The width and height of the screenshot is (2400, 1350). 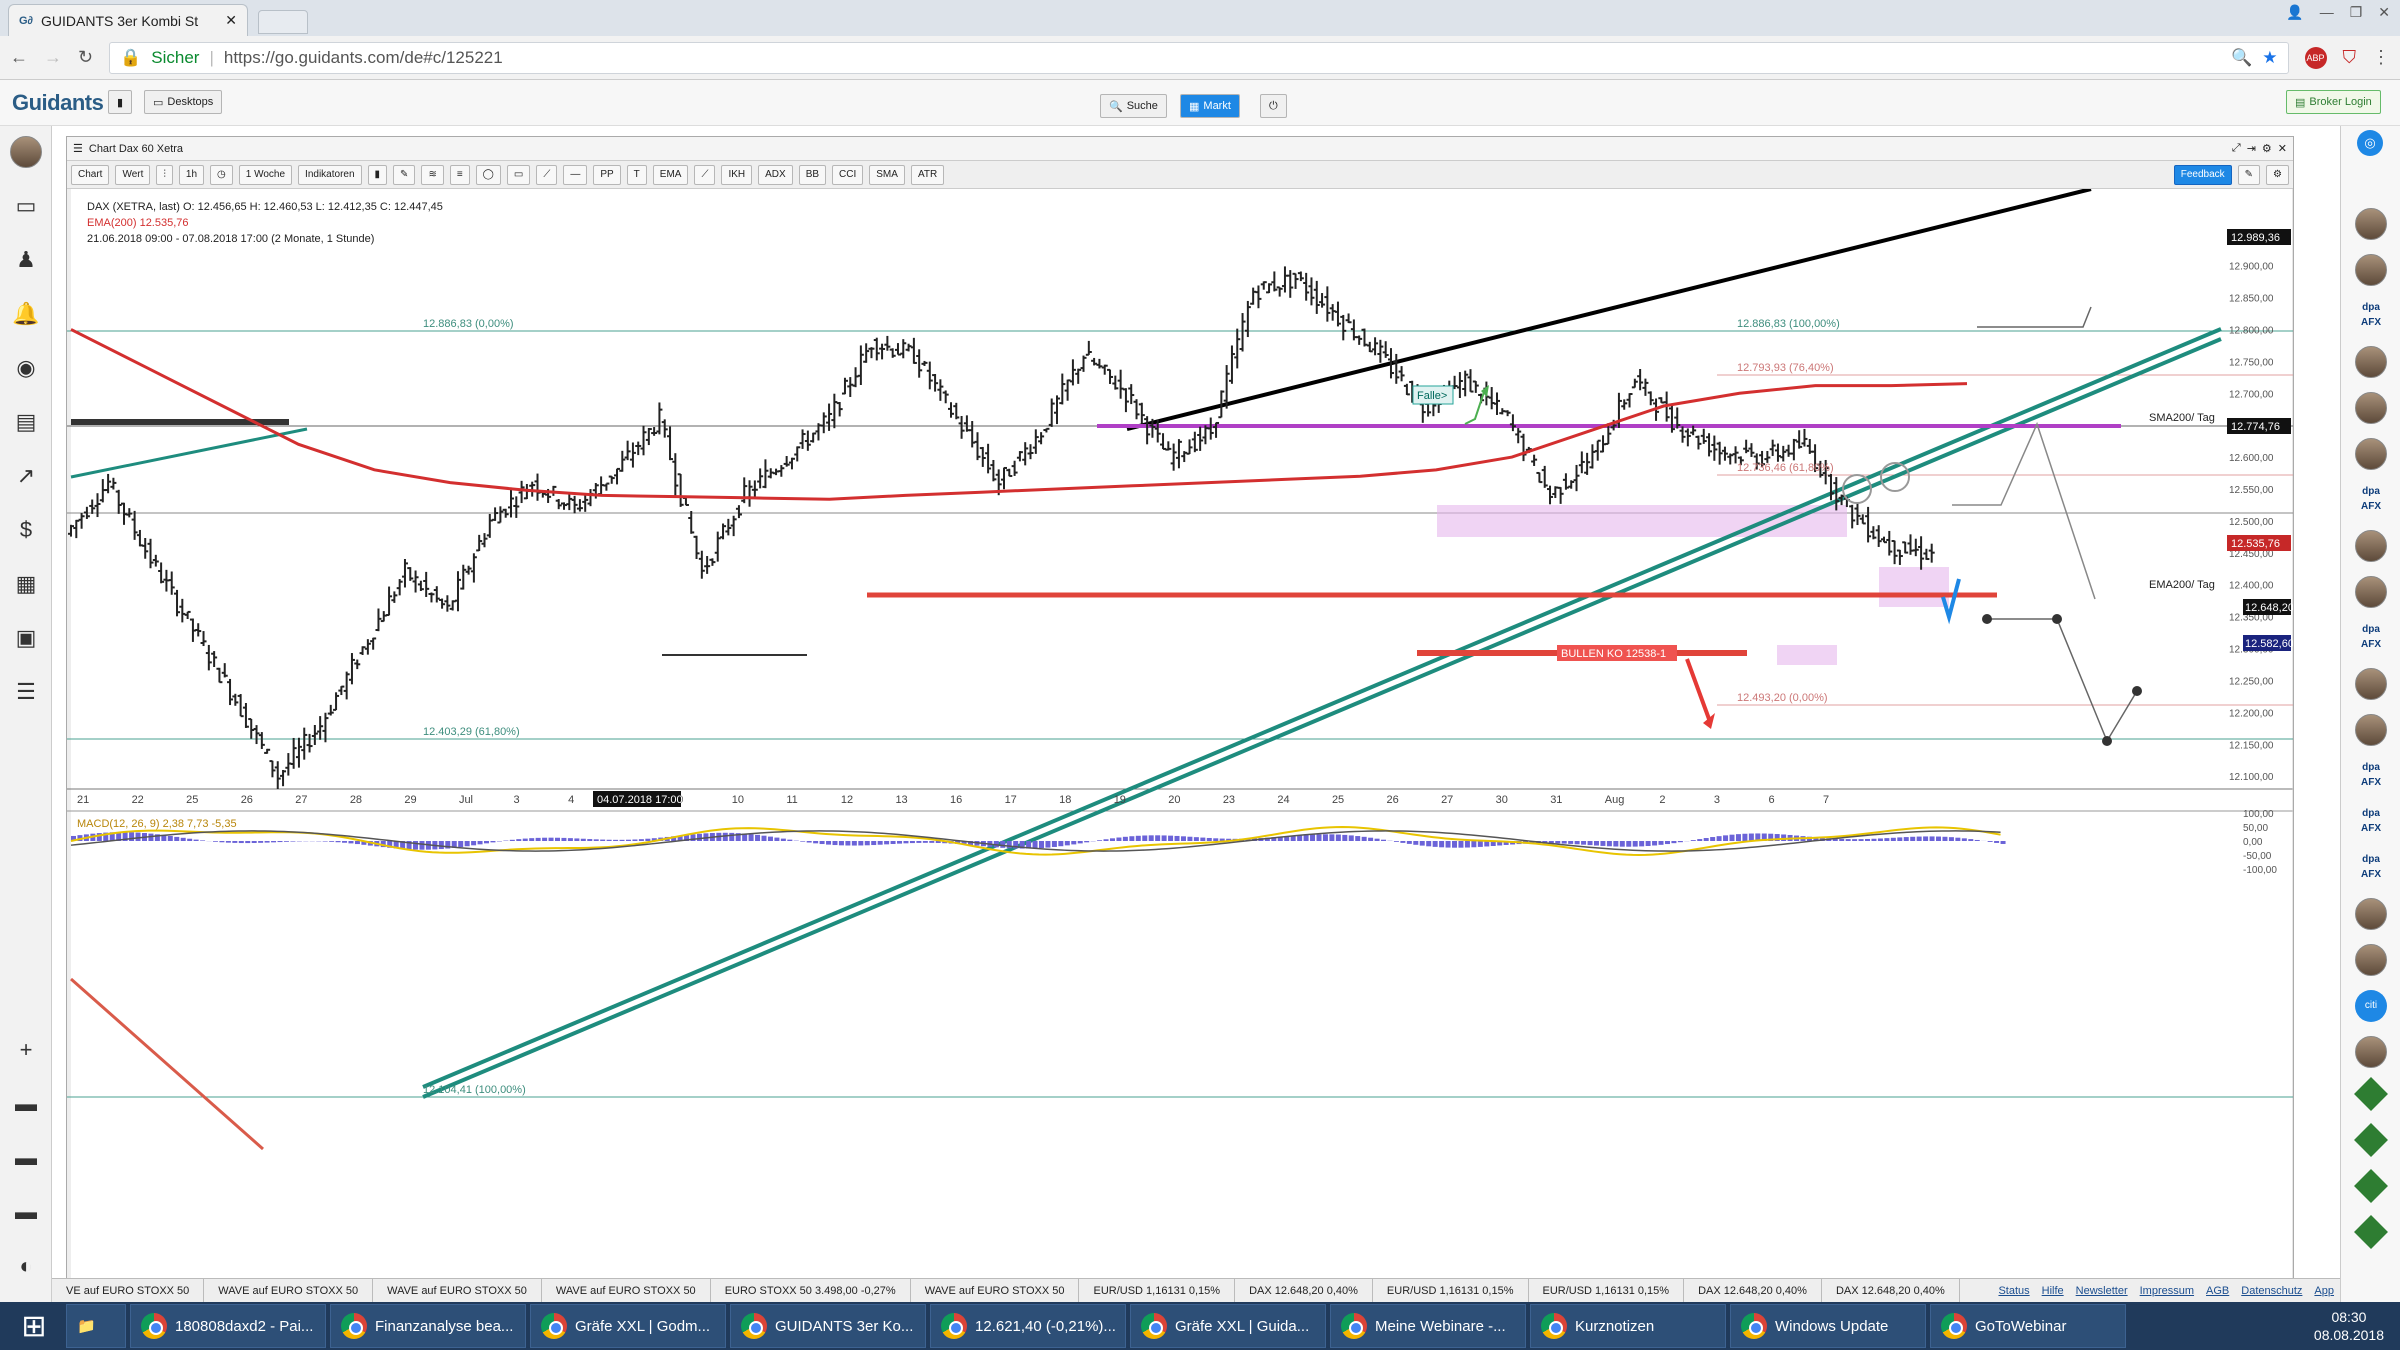 What do you see at coordinates (26, 1266) in the screenshot?
I see `contrast-icon: ◐` at bounding box center [26, 1266].